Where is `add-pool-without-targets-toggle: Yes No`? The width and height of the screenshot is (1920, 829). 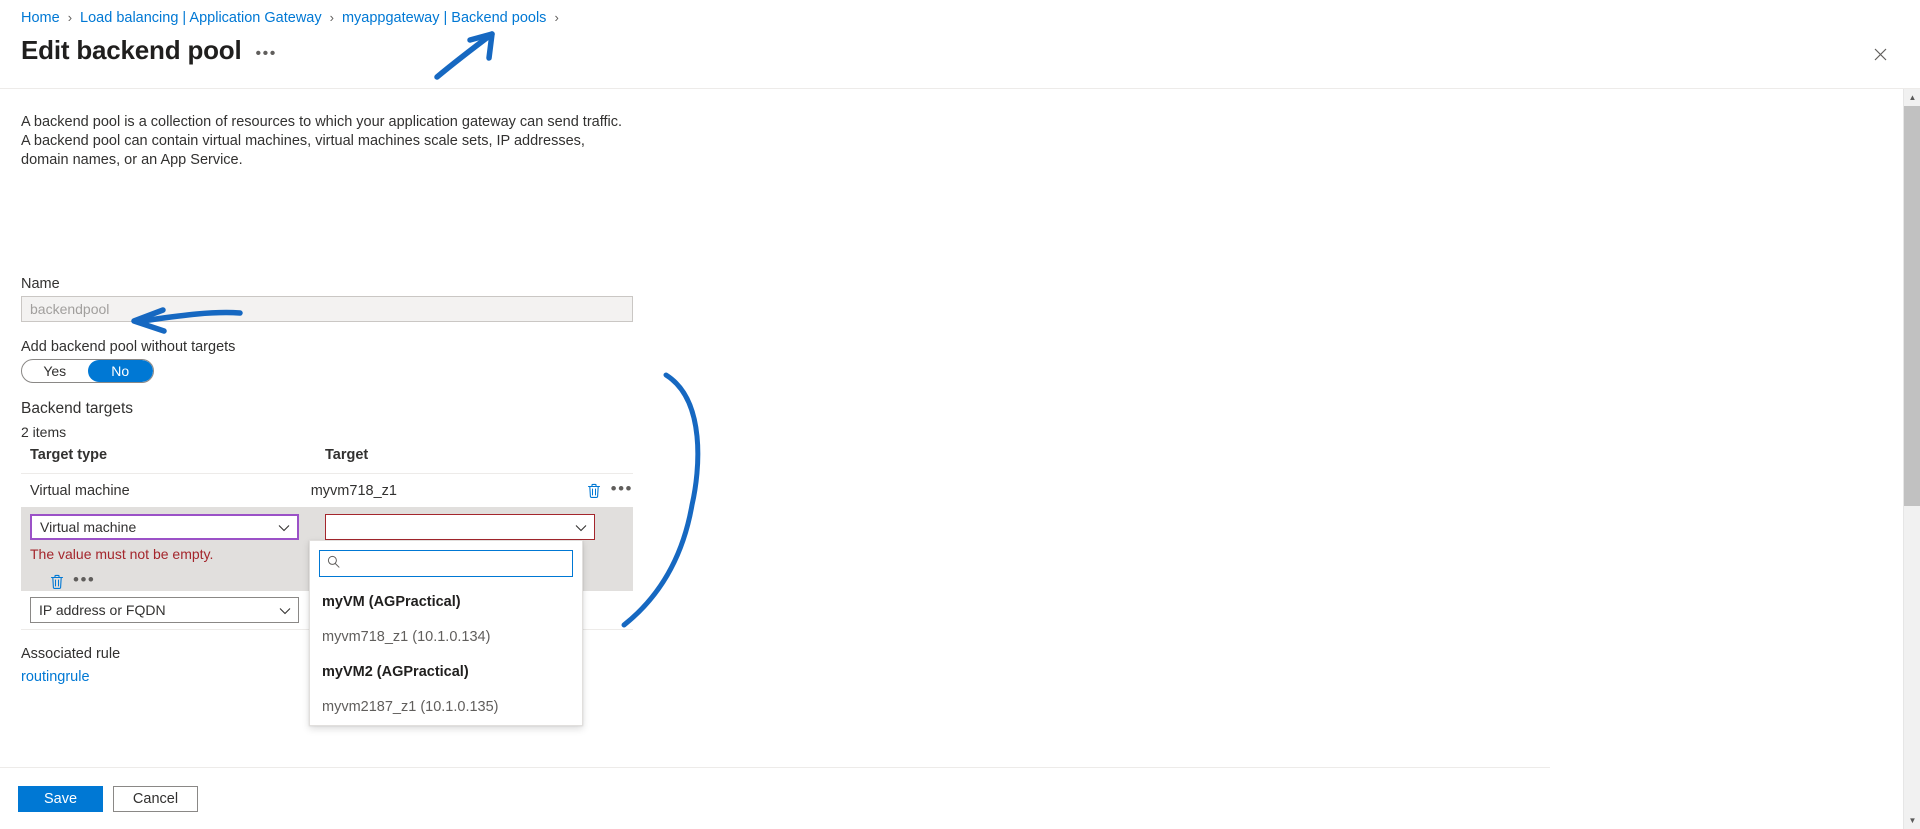 add-pool-without-targets-toggle: Yes No is located at coordinates (87, 371).